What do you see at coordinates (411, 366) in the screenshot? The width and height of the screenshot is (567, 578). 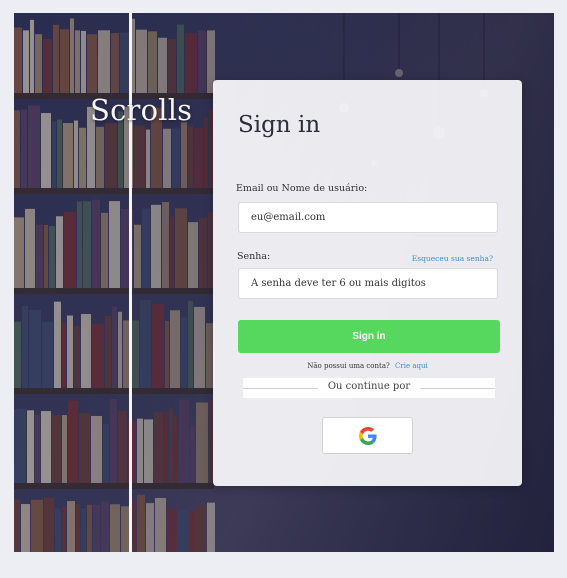 I see `create-account-link: Crie aqui` at bounding box center [411, 366].